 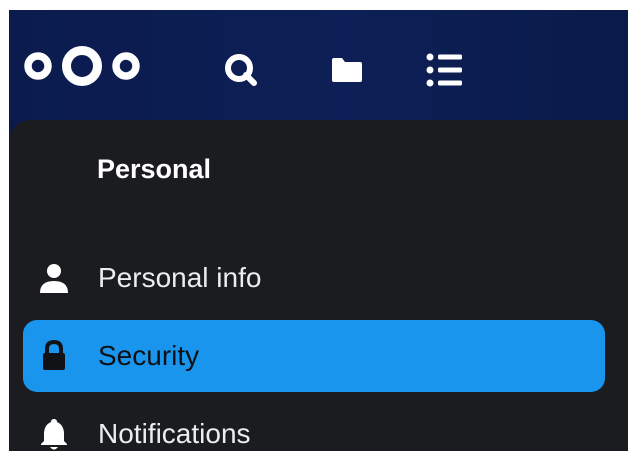 What do you see at coordinates (241, 70) in the screenshot?
I see `search-icon` at bounding box center [241, 70].